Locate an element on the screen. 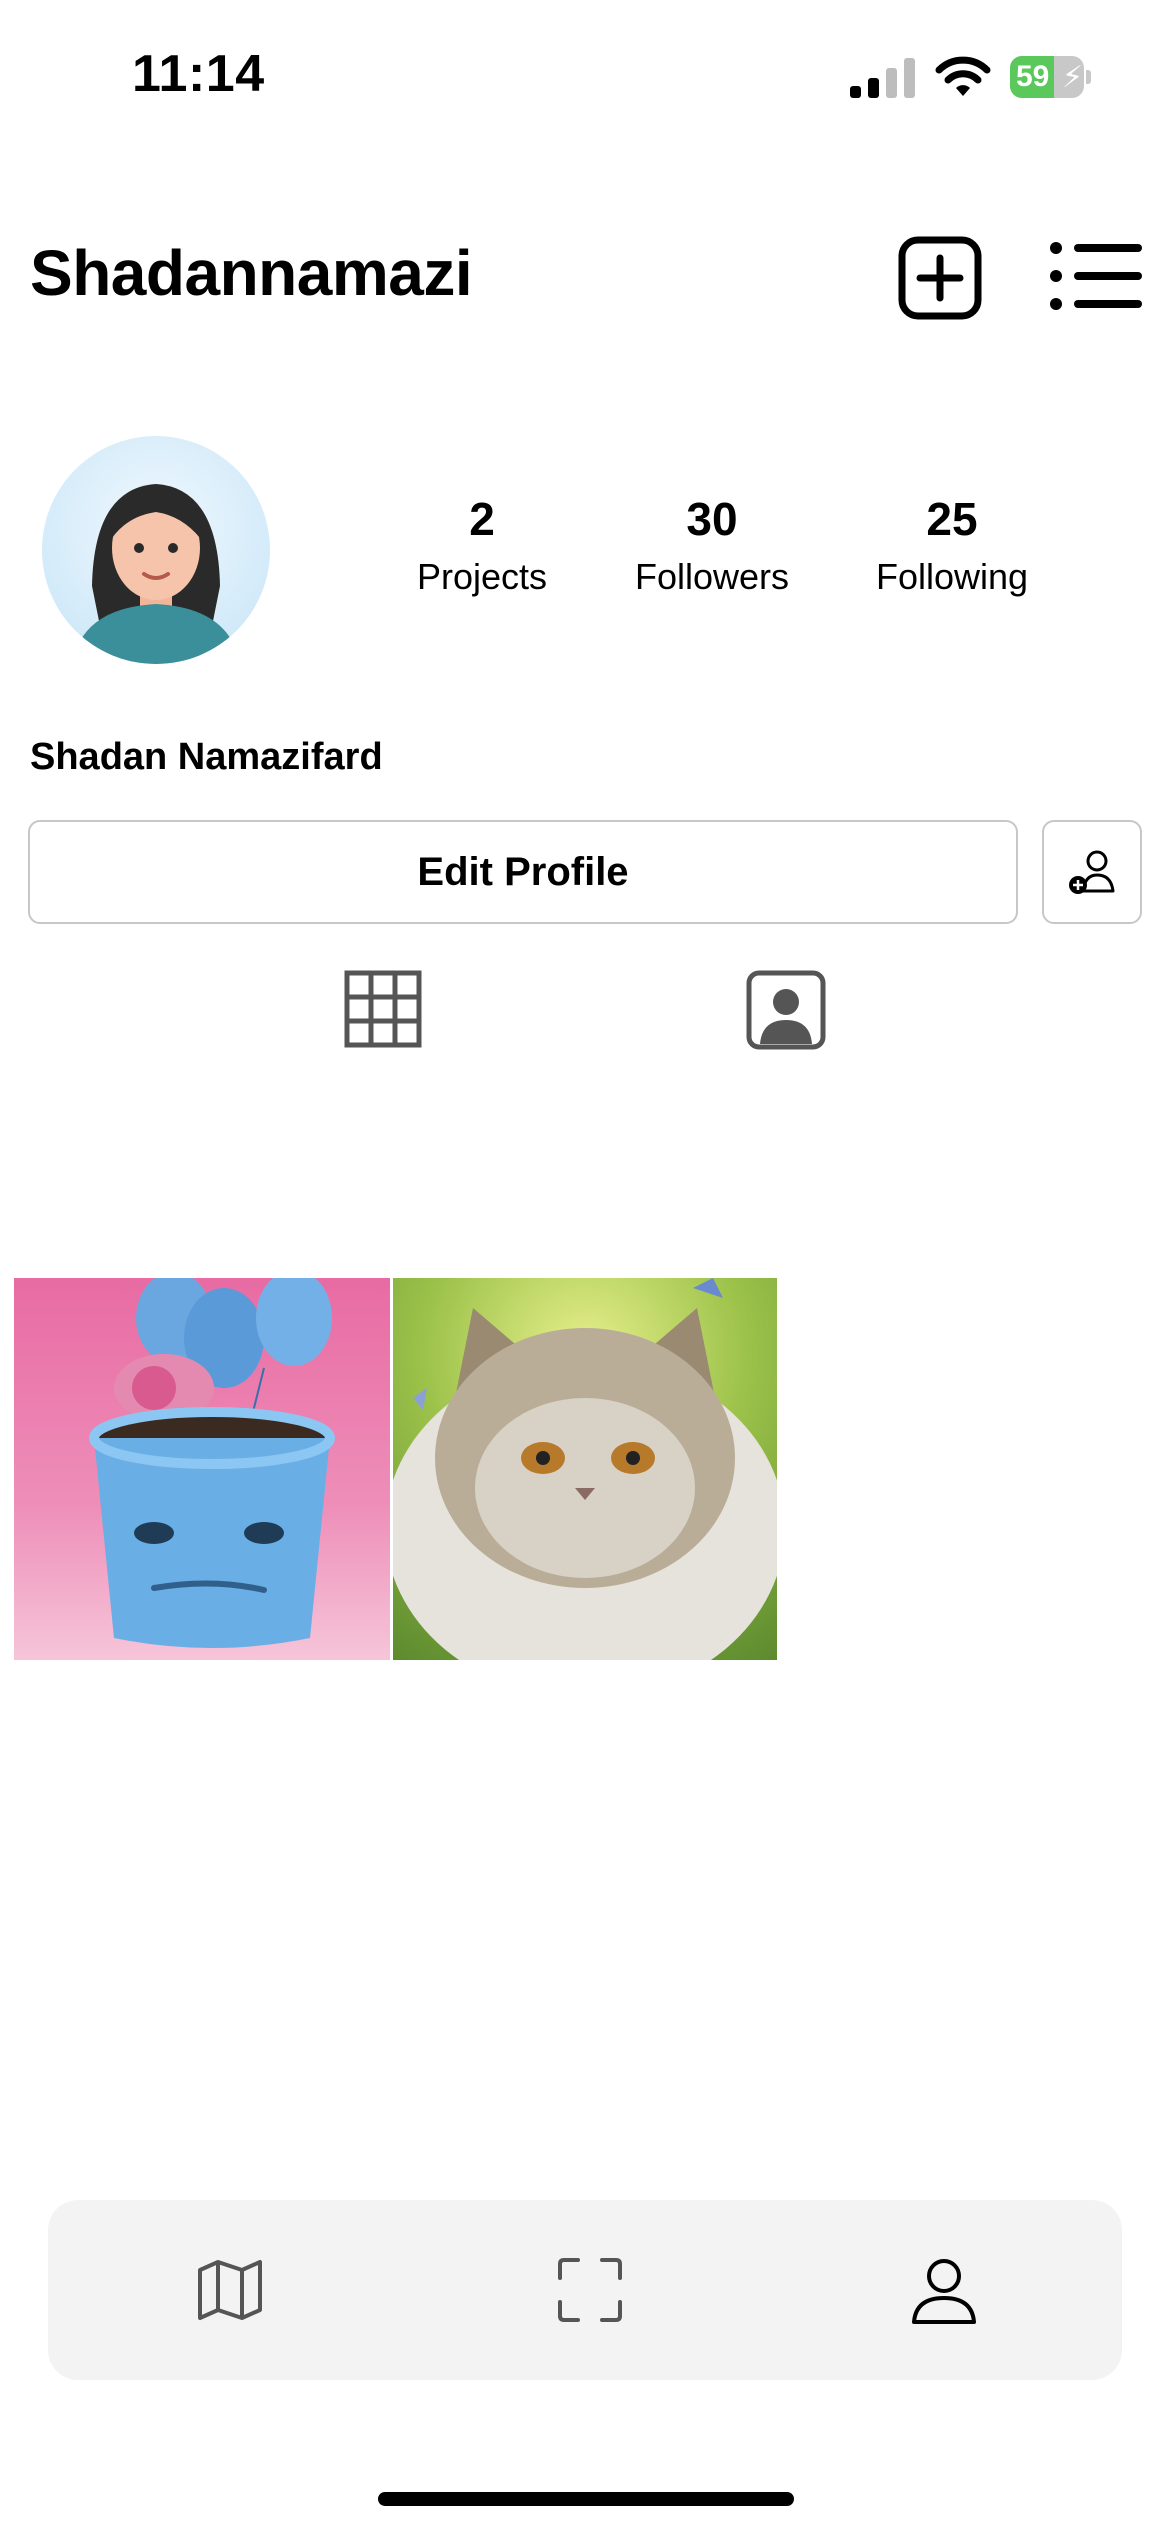  home-indicator is located at coordinates (586, 2499).